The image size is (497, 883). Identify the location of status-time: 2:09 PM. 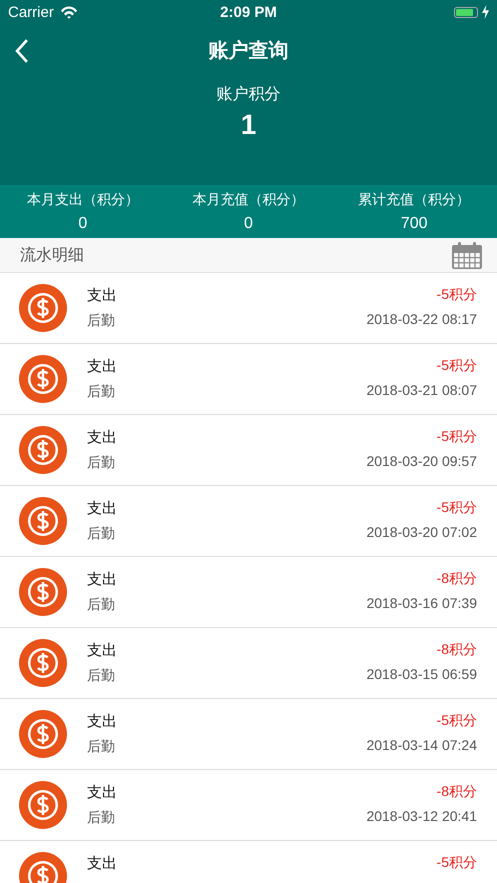
(248, 12).